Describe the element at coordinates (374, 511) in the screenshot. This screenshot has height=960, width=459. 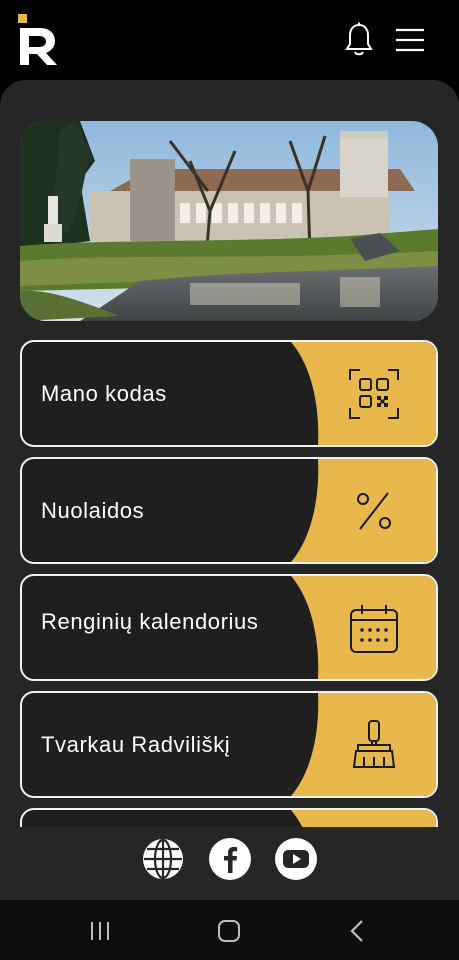
I see `percent-icon` at that location.